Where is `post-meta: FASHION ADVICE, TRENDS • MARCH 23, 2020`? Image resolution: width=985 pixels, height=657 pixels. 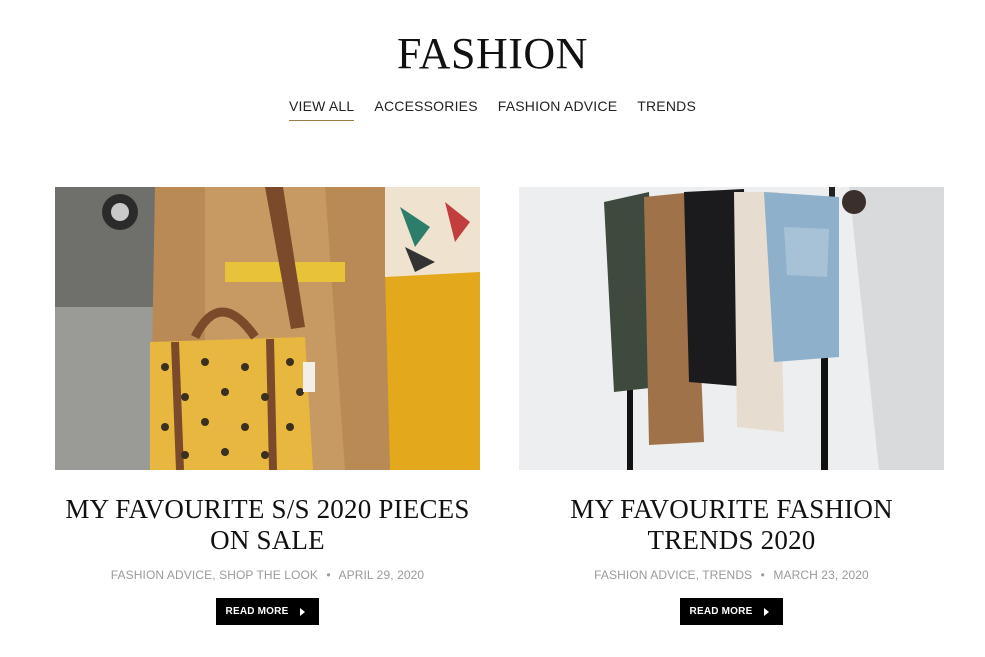 post-meta: FASHION ADVICE, TRENDS • MARCH 23, 2020 is located at coordinates (731, 575).